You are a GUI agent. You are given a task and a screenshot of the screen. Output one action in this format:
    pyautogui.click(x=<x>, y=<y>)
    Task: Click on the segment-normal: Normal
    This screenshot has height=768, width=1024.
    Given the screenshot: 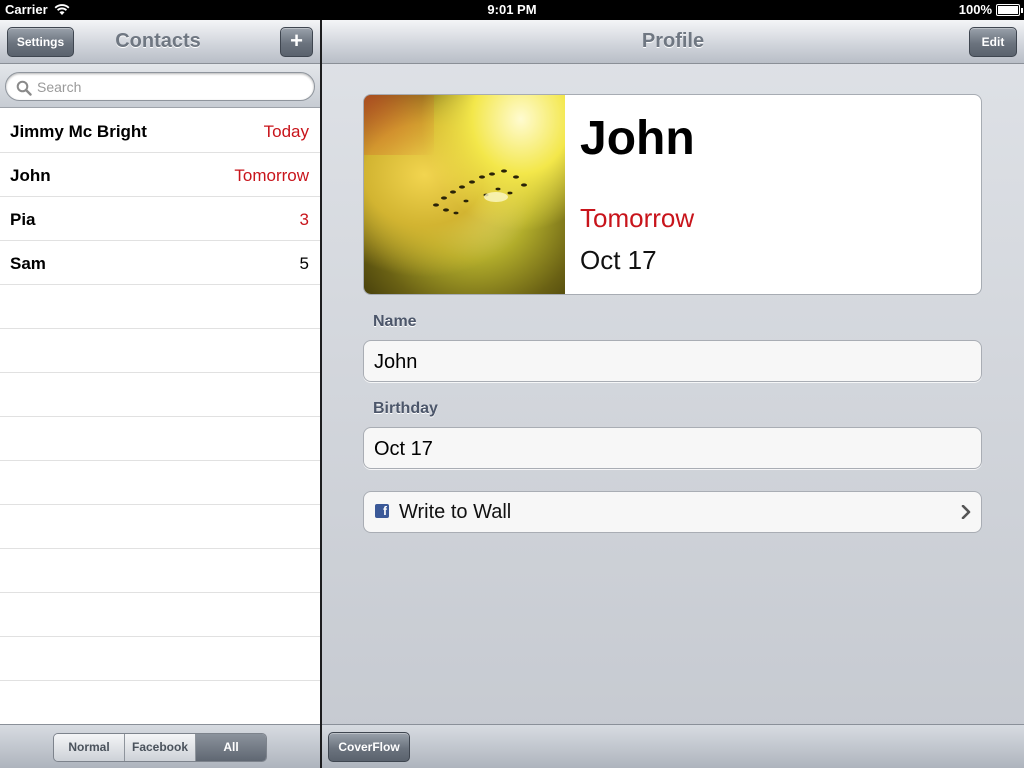 What is the action you would take?
    pyautogui.click(x=89, y=747)
    